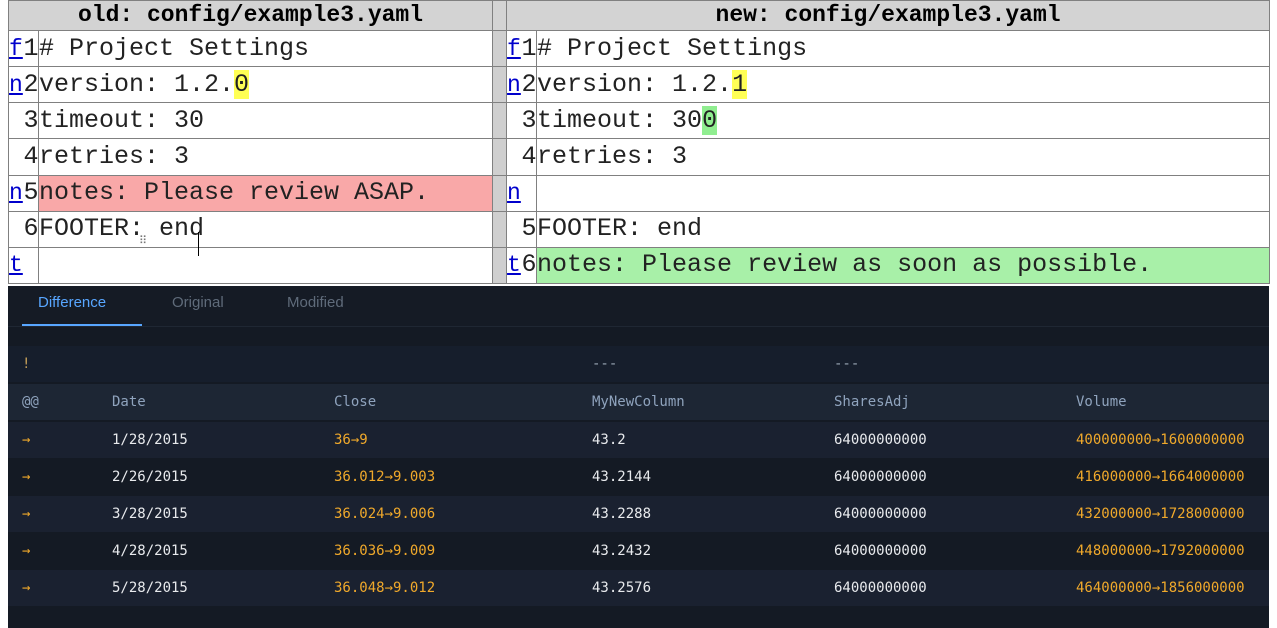 The width and height of the screenshot is (1277, 628). I want to click on right-code-line: retries: 3, so click(903, 157).